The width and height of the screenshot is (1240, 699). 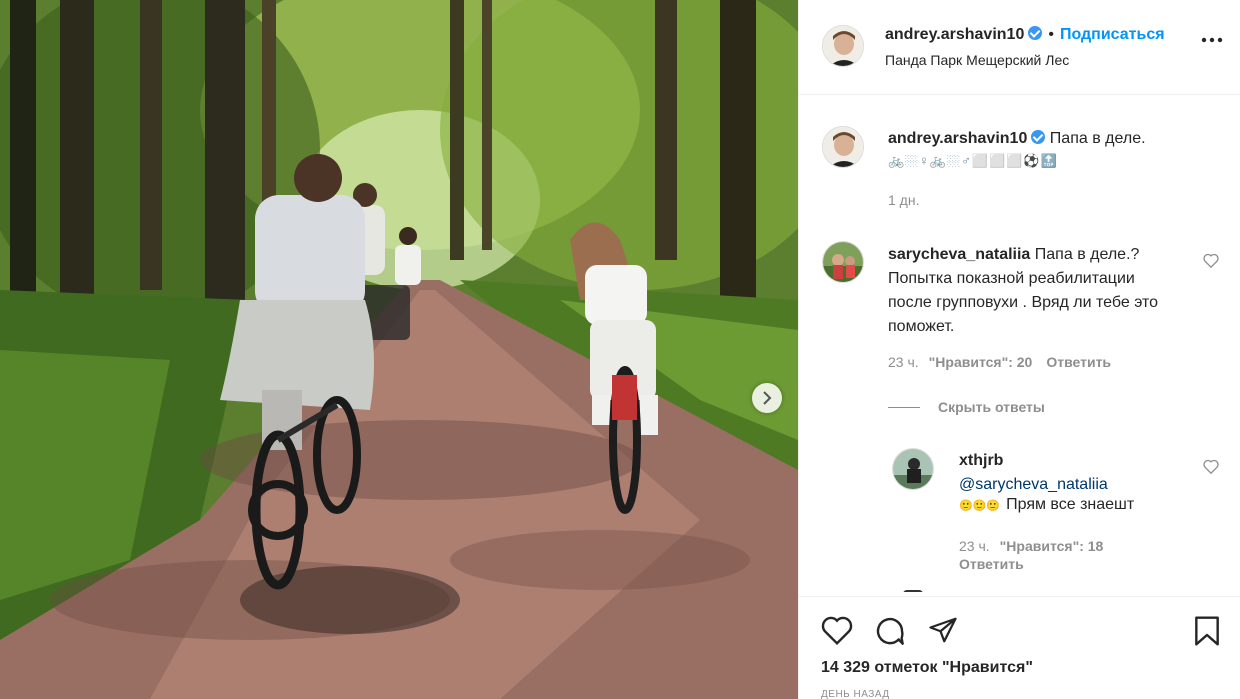 What do you see at coordinates (1070, 504) in the screenshot?
I see `reply-text: Прям все знаешт` at bounding box center [1070, 504].